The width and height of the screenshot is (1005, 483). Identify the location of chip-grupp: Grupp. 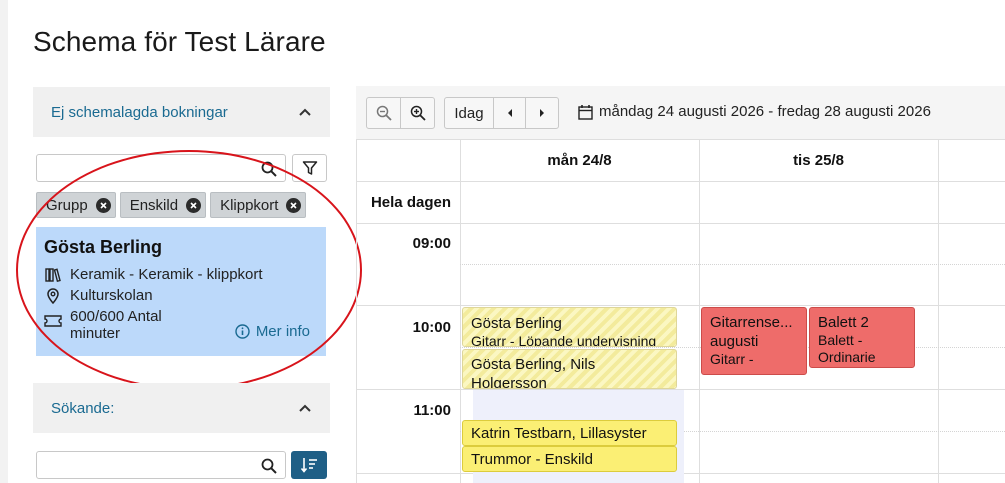
(76, 205).